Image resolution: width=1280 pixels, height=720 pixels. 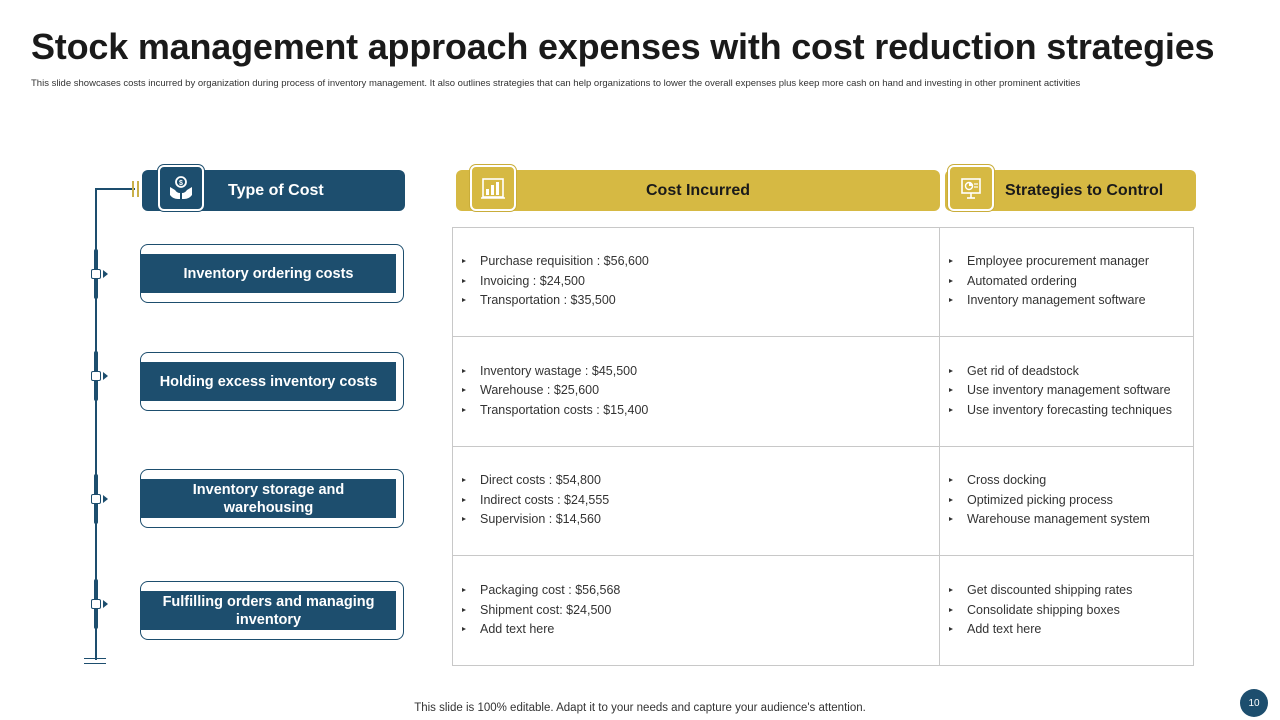 What do you see at coordinates (95, 661) in the screenshot?
I see `timeline-base` at bounding box center [95, 661].